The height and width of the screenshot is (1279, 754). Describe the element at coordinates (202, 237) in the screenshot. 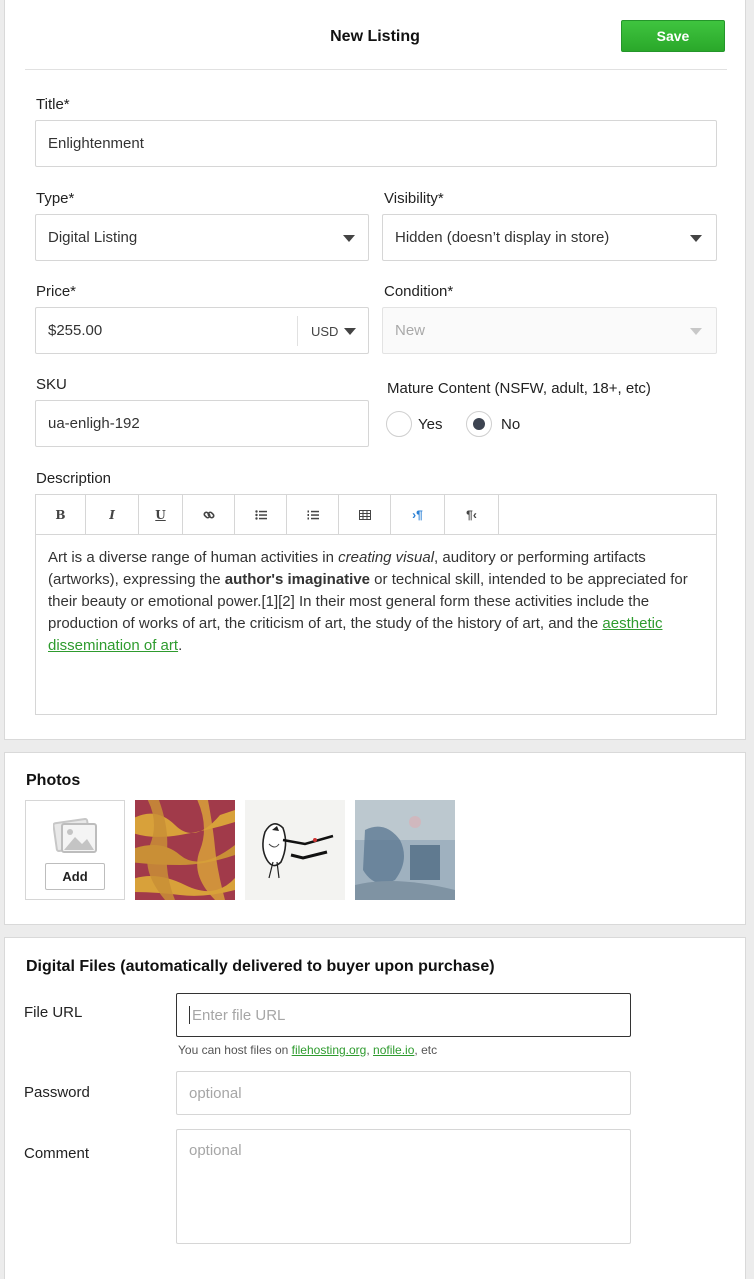

I see `type-select: Digital Listing` at that location.